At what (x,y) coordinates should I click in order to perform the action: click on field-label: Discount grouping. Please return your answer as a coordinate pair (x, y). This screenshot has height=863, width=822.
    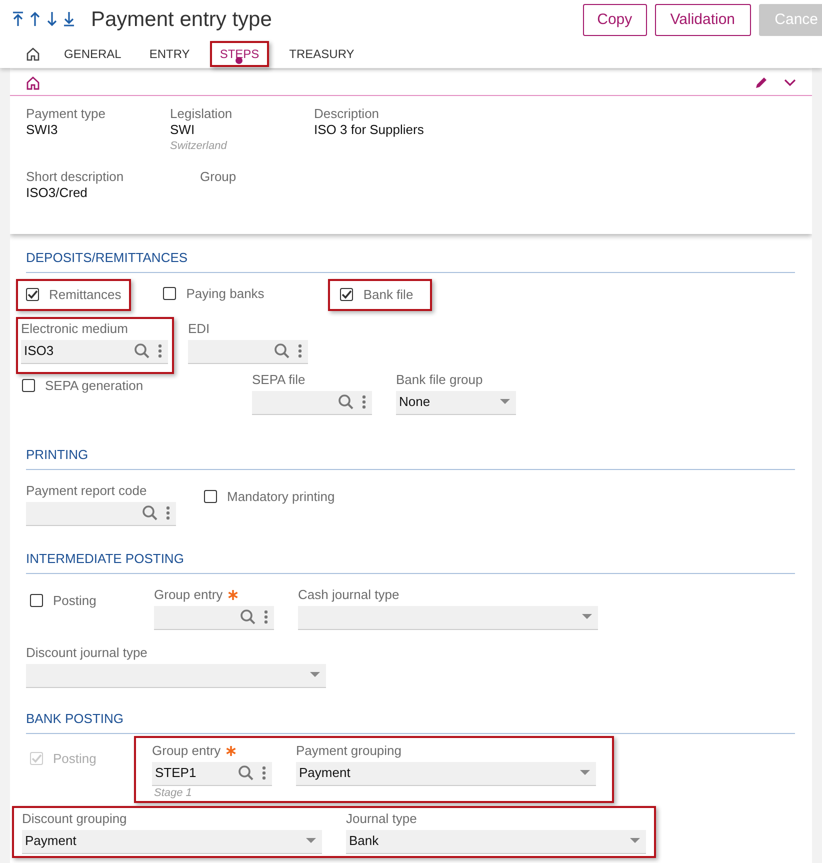
    Looking at the image, I should click on (74, 819).